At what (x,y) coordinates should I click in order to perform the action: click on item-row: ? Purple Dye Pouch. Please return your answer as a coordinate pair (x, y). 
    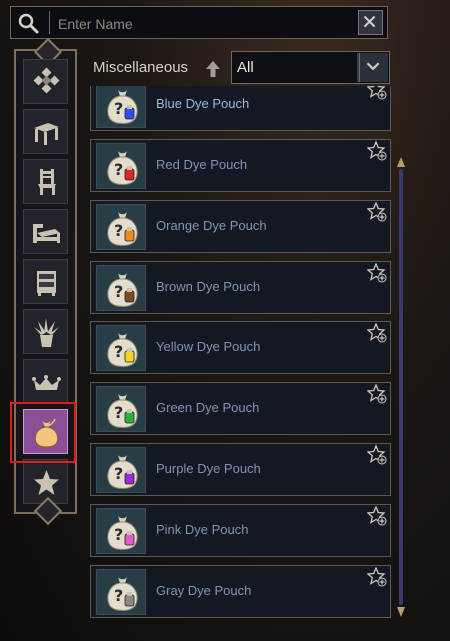
    Looking at the image, I should click on (240, 469).